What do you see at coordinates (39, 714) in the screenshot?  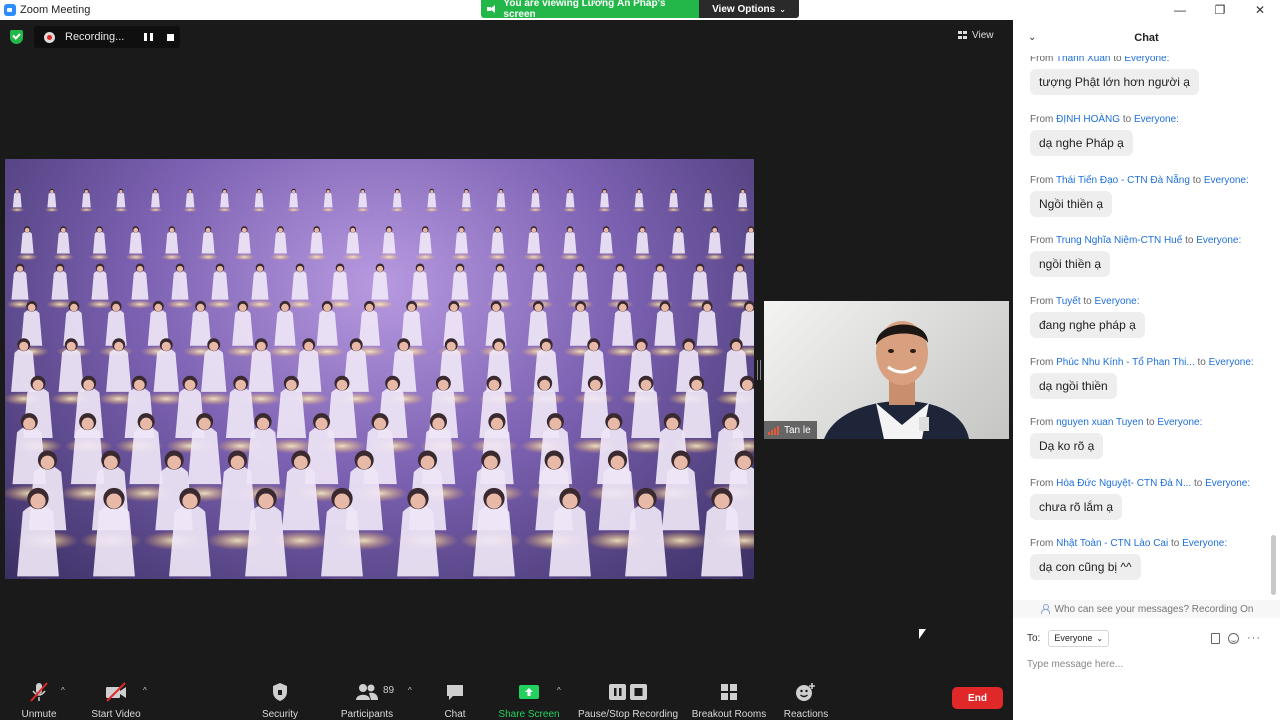 I see `unmute-label: Unmute` at bounding box center [39, 714].